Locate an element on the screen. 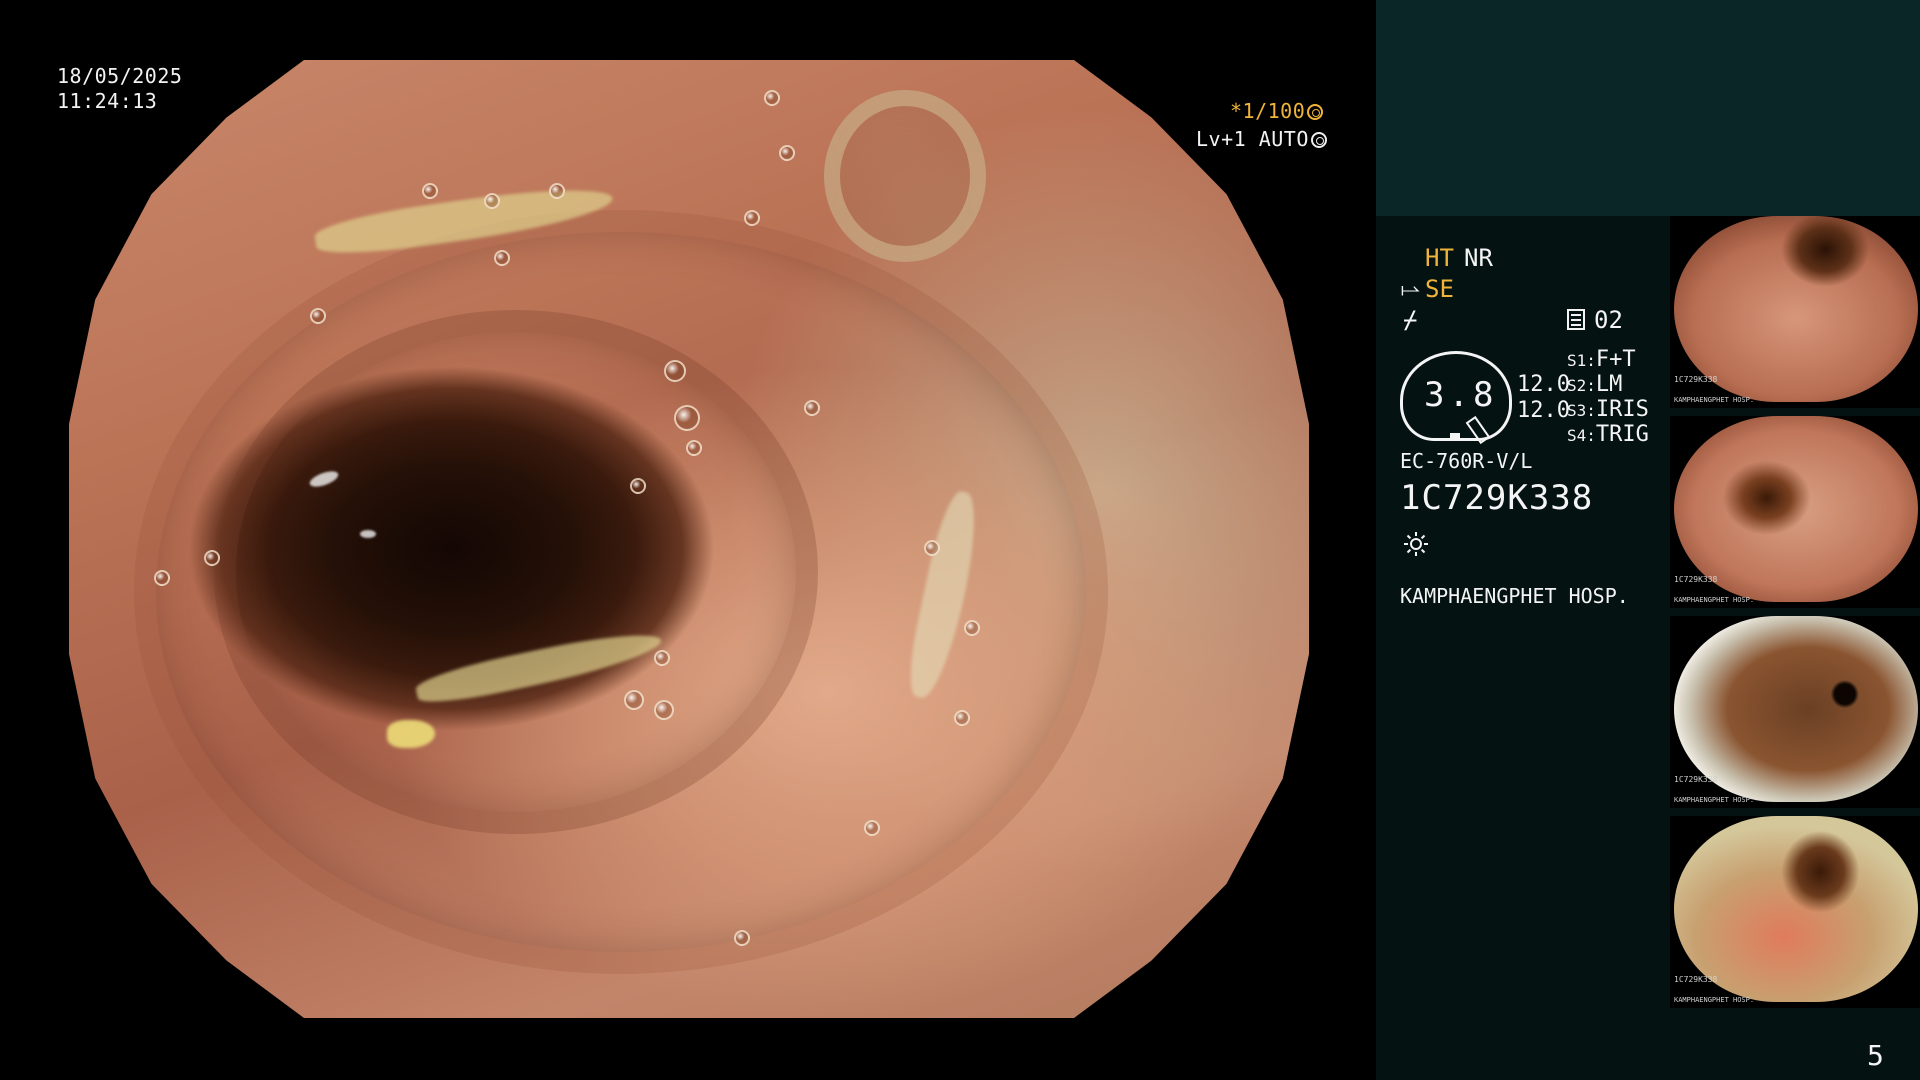 The width and height of the screenshot is (1920, 1080). captured-thumbnail-3: 1C729K338 KAMPHAENGPHET HOSP. is located at coordinates (1795, 712).